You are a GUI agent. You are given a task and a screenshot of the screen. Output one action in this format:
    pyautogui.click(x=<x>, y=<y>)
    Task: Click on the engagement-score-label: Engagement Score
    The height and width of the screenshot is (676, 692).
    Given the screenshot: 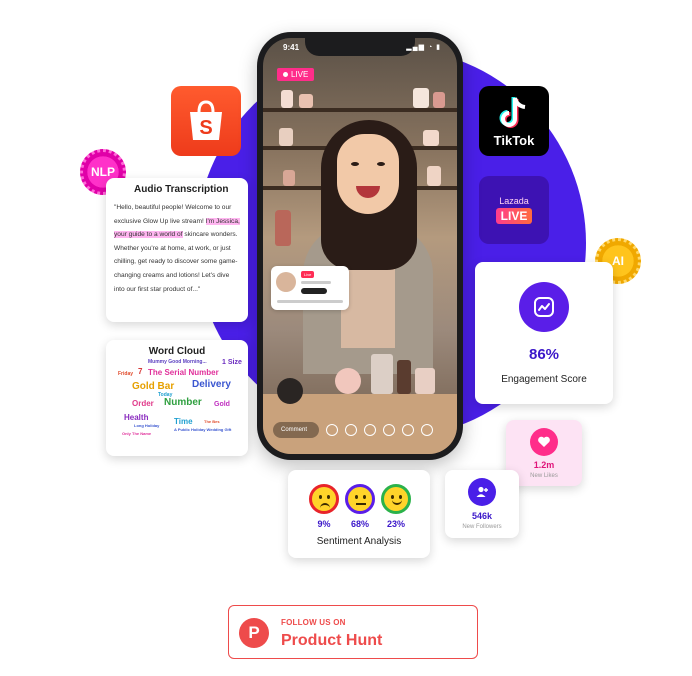 What is the action you would take?
    pyautogui.click(x=544, y=379)
    